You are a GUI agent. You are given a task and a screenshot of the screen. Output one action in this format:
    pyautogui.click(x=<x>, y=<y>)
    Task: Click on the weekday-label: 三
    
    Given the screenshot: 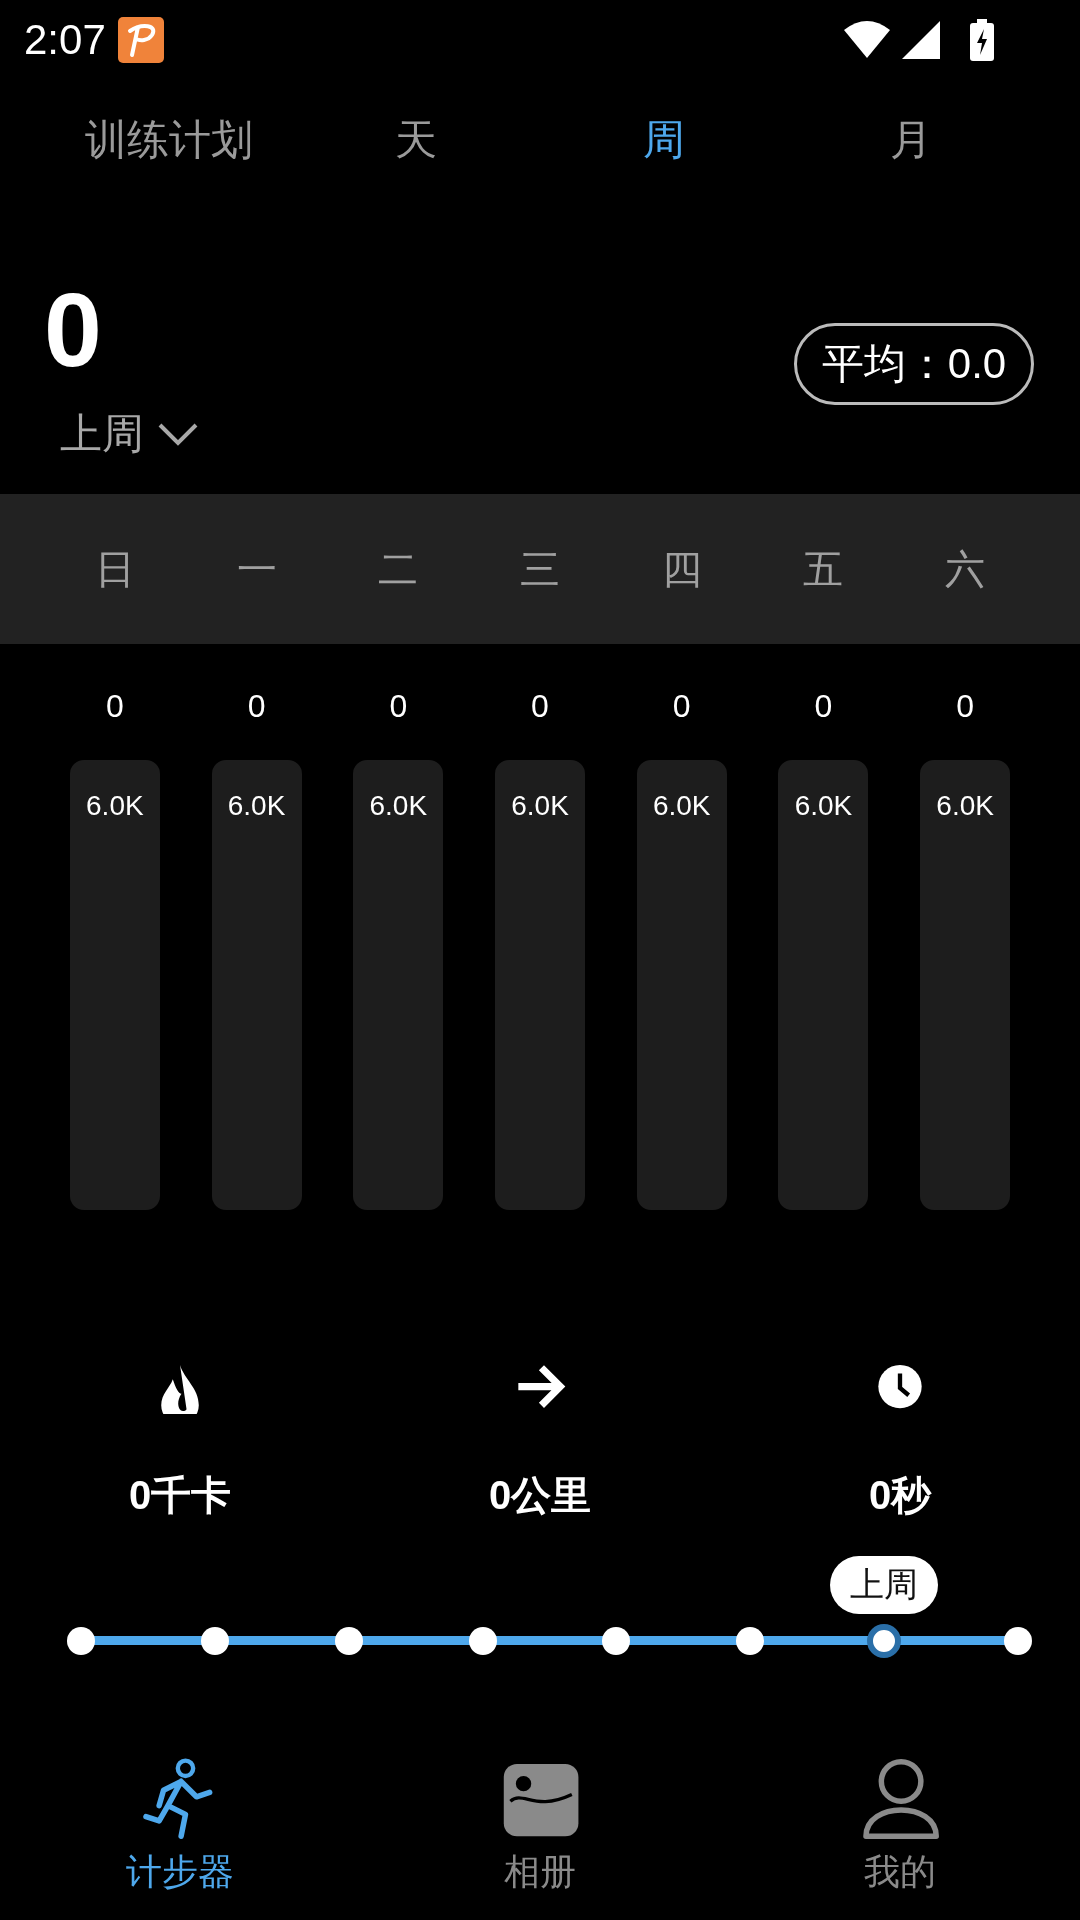 What is the action you would take?
    pyautogui.click(x=540, y=569)
    